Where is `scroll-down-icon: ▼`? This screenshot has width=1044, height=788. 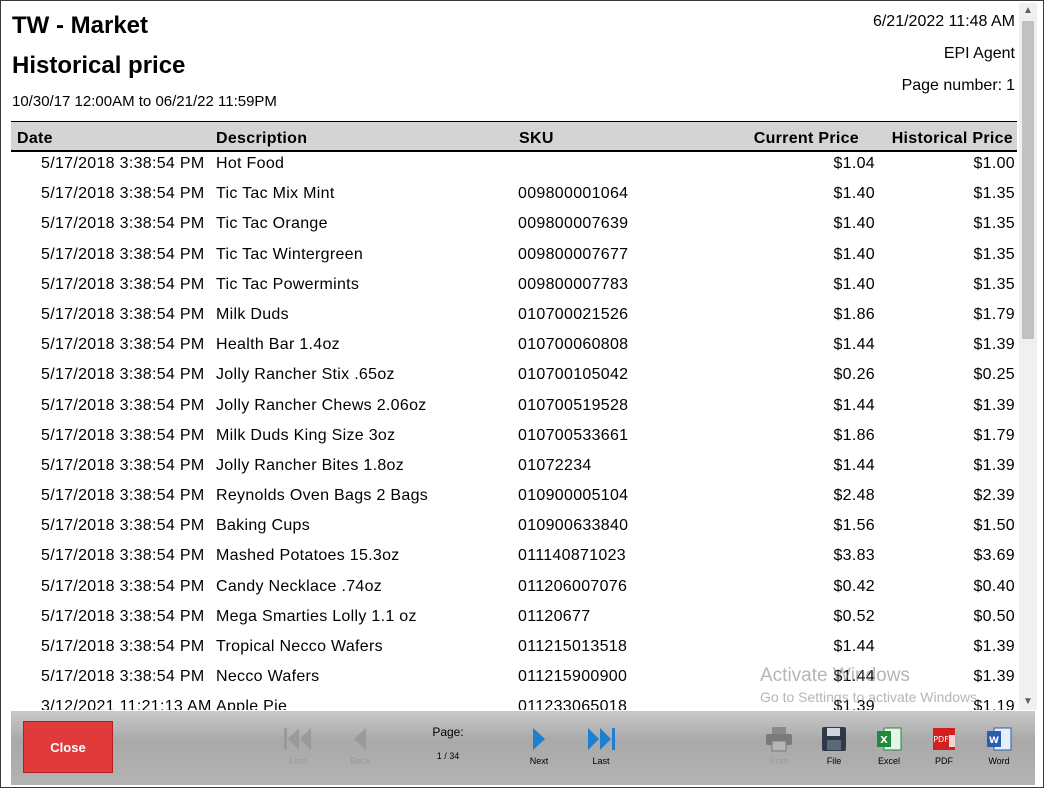 scroll-down-icon: ▼ is located at coordinates (1028, 702).